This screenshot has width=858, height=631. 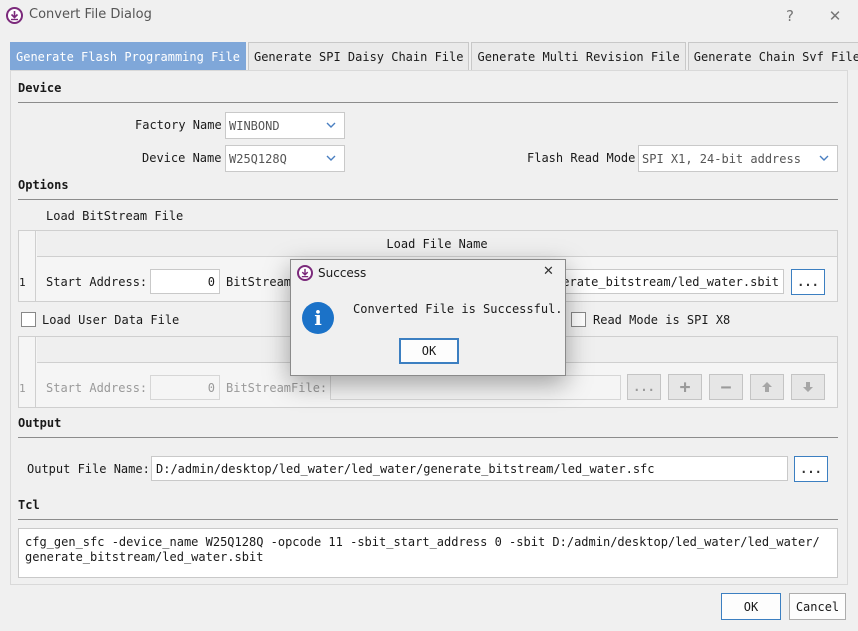 What do you see at coordinates (277, 388) in the screenshot?
I see `user-bitstream-label: BitStreamFile:` at bounding box center [277, 388].